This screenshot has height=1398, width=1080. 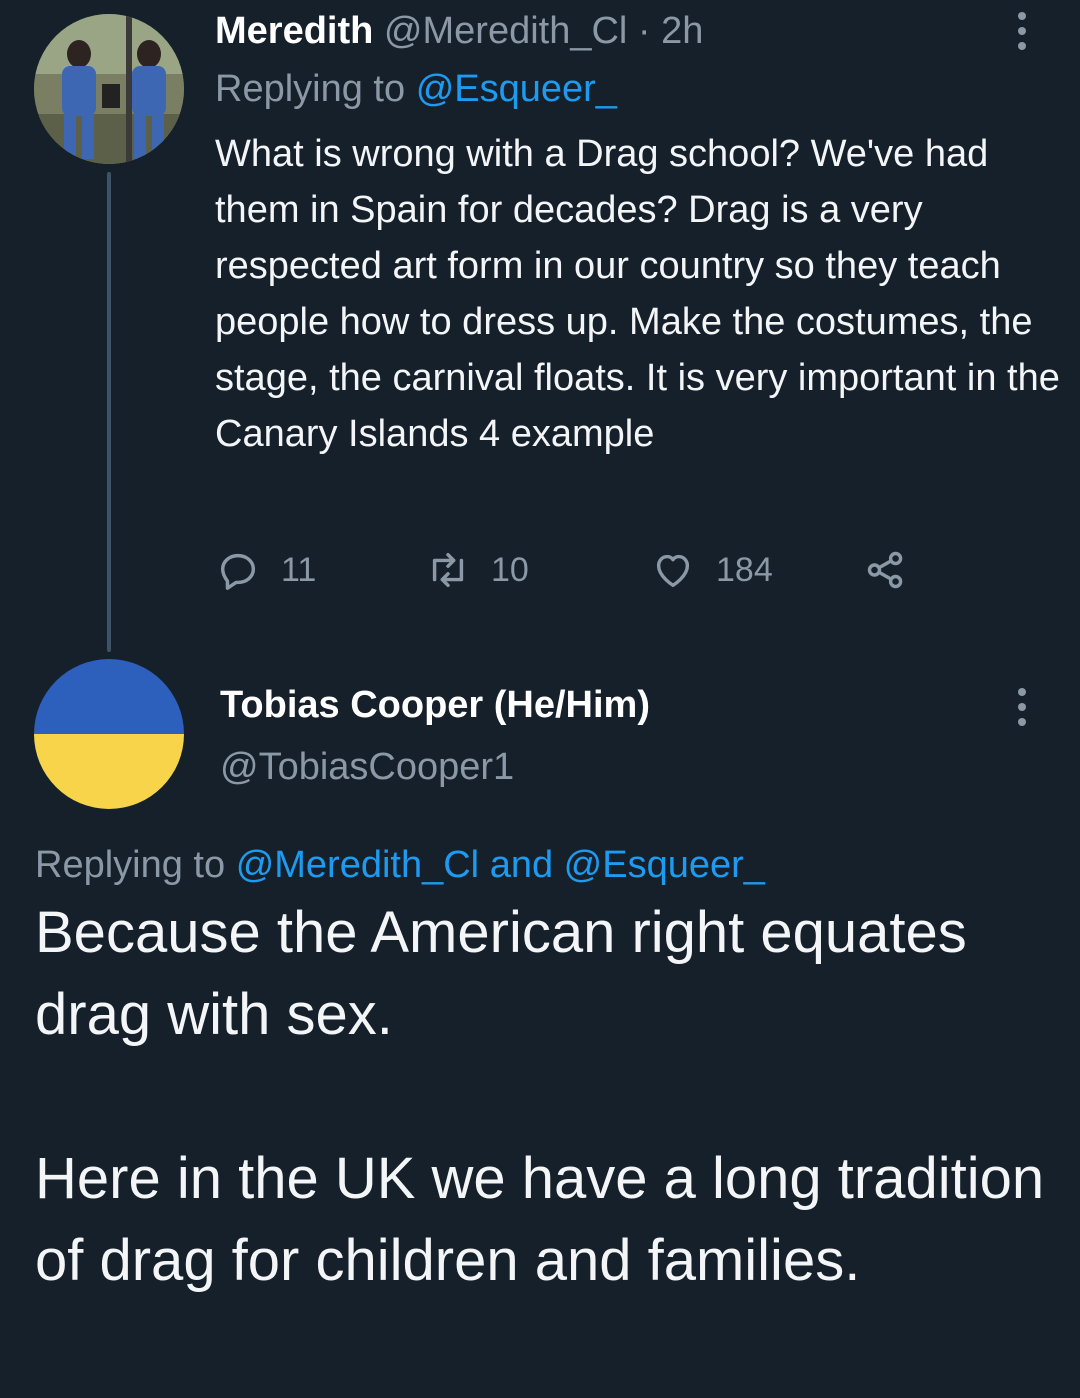 What do you see at coordinates (357, 865) in the screenshot?
I see `tweet2-replying-link-1: @Meredith_Cl` at bounding box center [357, 865].